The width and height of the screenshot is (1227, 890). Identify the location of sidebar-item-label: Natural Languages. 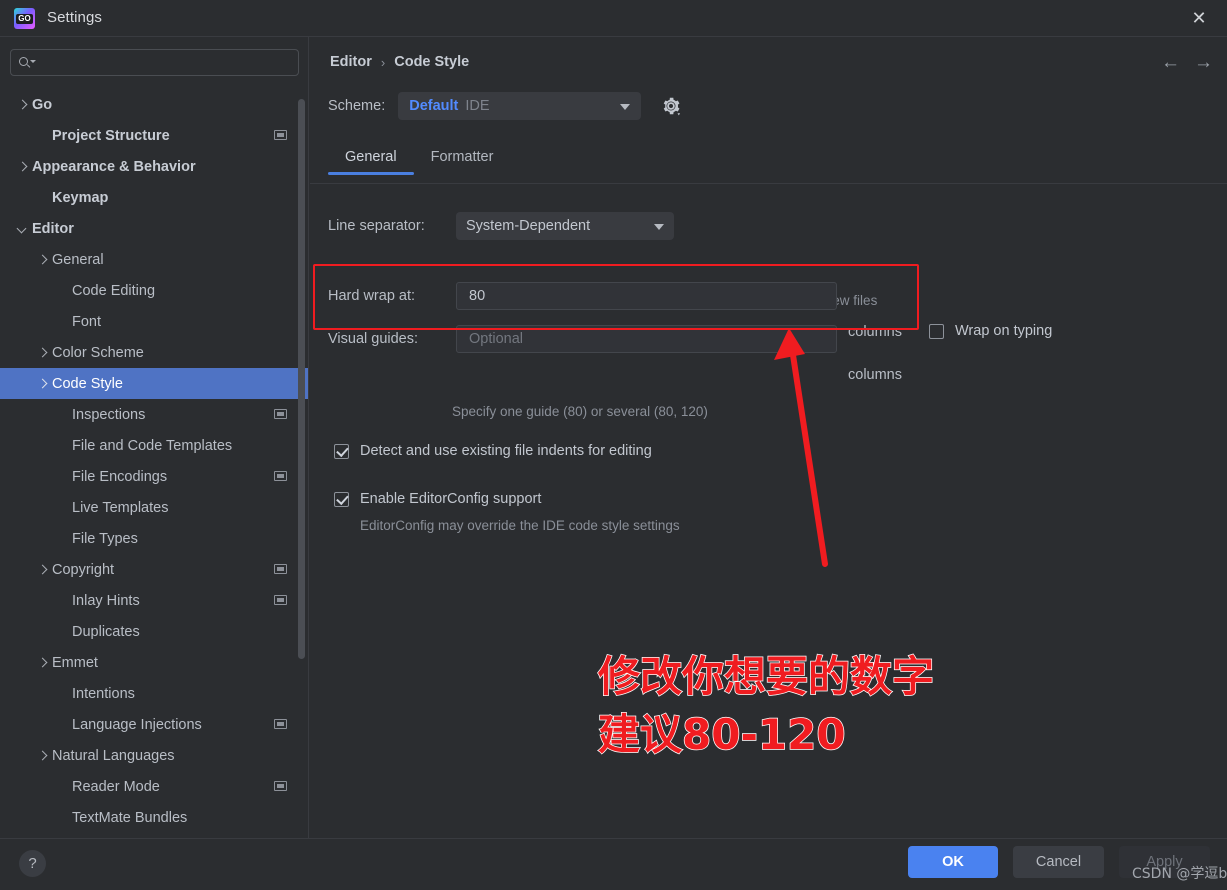
(113, 755).